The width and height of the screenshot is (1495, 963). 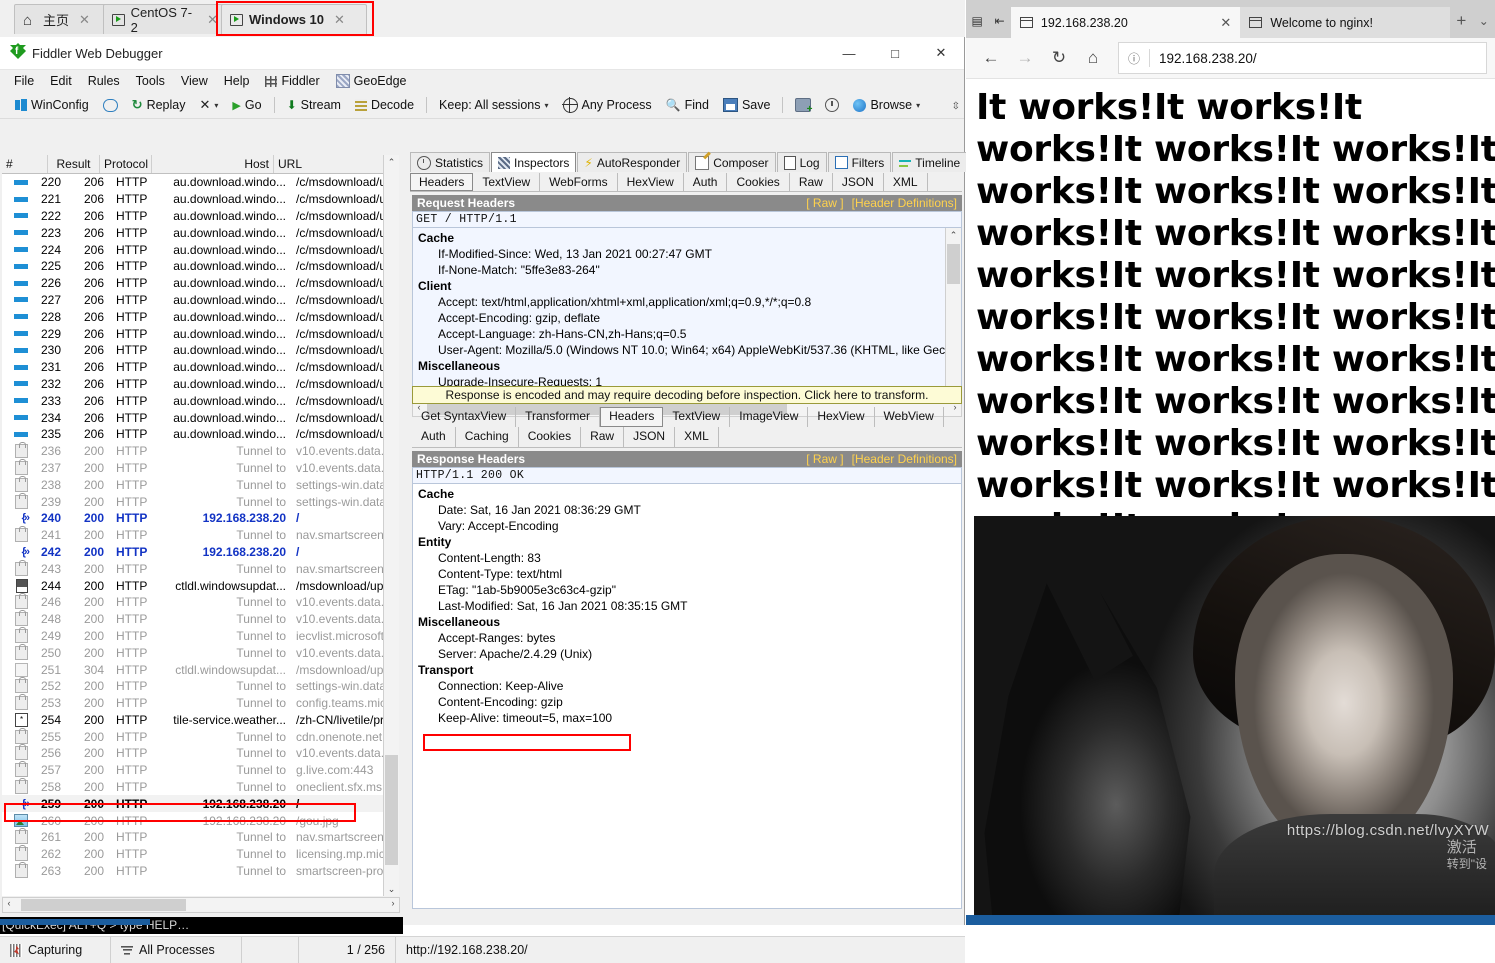 I want to click on toolbar-overflow-icon: ⇳, so click(x=956, y=106).